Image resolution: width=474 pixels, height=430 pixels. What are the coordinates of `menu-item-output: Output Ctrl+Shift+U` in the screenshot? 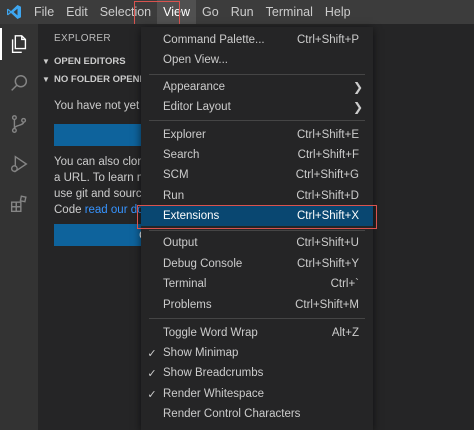 It's located at (257, 243).